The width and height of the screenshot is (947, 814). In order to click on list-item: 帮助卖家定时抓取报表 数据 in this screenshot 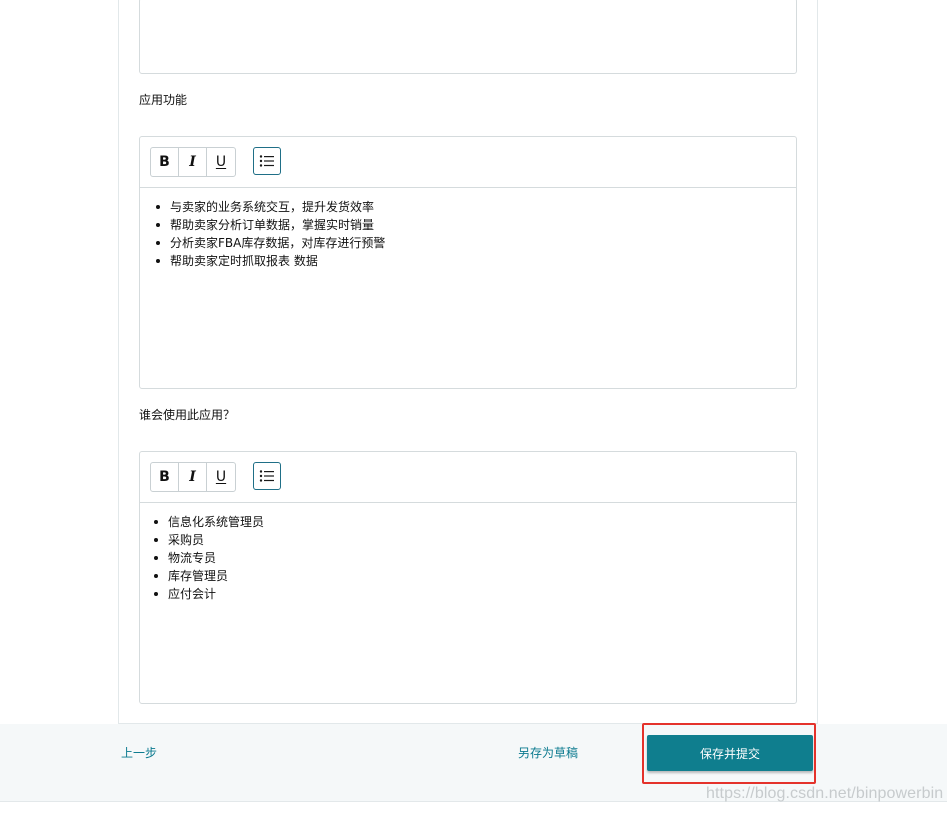, I will do `click(269, 261)`.